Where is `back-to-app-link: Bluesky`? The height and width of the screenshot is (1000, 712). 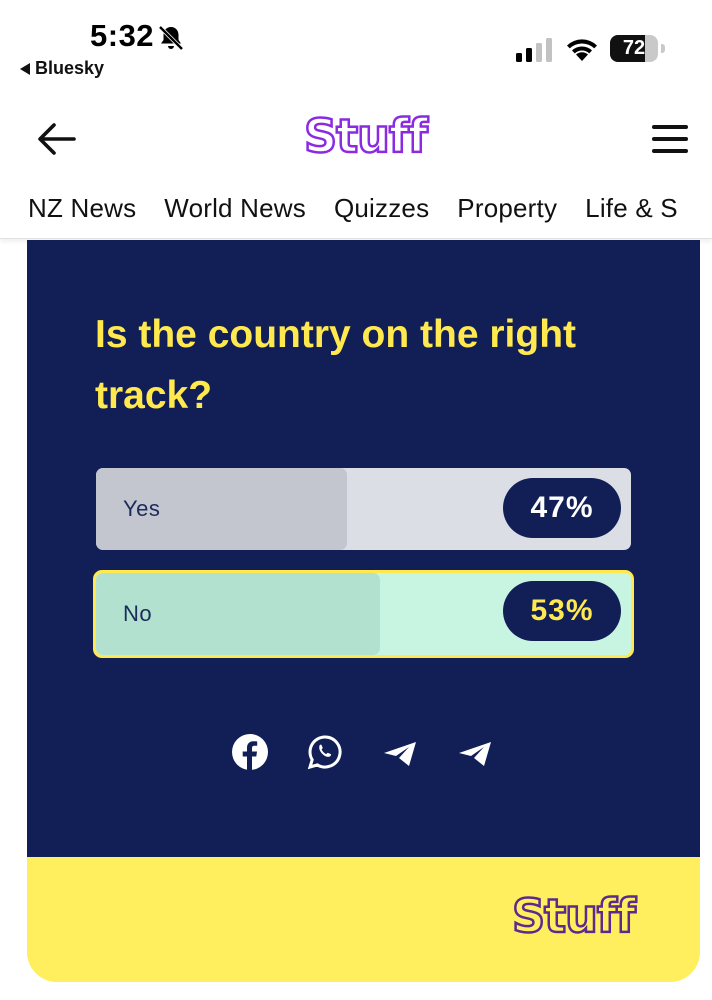
back-to-app-link: Bluesky is located at coordinates (62, 68).